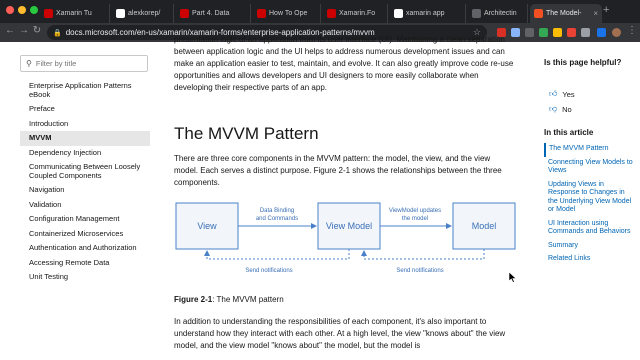 The width and height of the screenshot is (640, 360). What do you see at coordinates (37, 30) in the screenshot?
I see `reload-icon: ↻` at bounding box center [37, 30].